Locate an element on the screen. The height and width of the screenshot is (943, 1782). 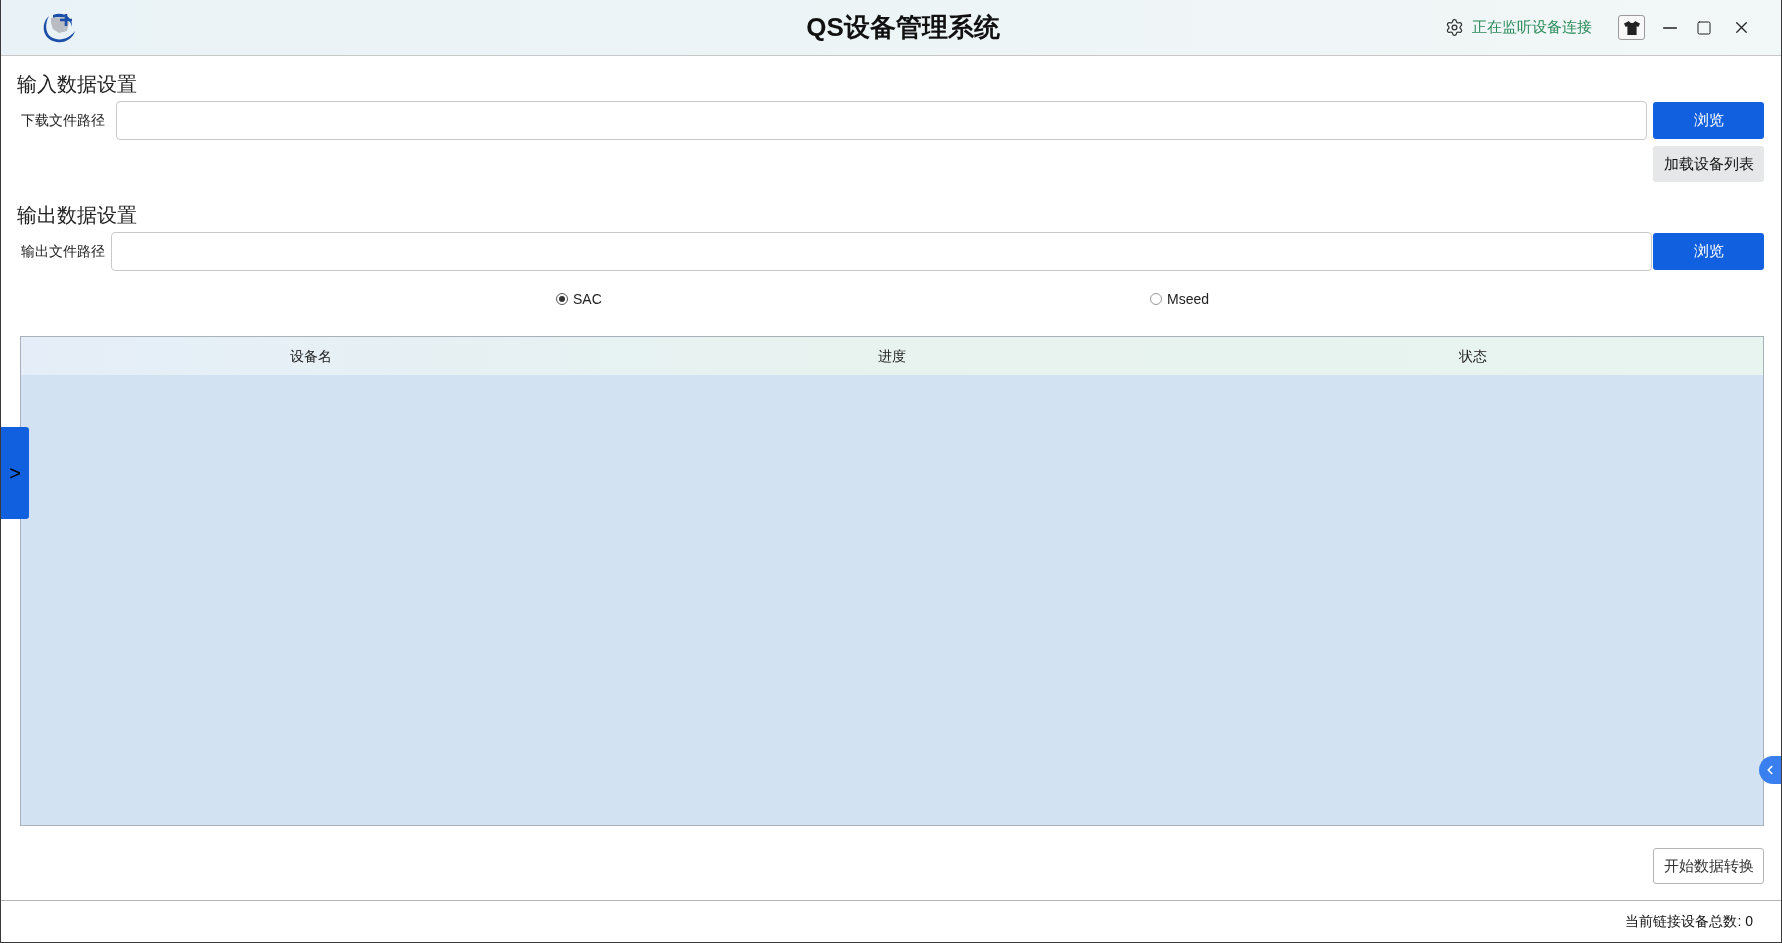
field-label: 输出文件路径 is located at coordinates (63, 251).